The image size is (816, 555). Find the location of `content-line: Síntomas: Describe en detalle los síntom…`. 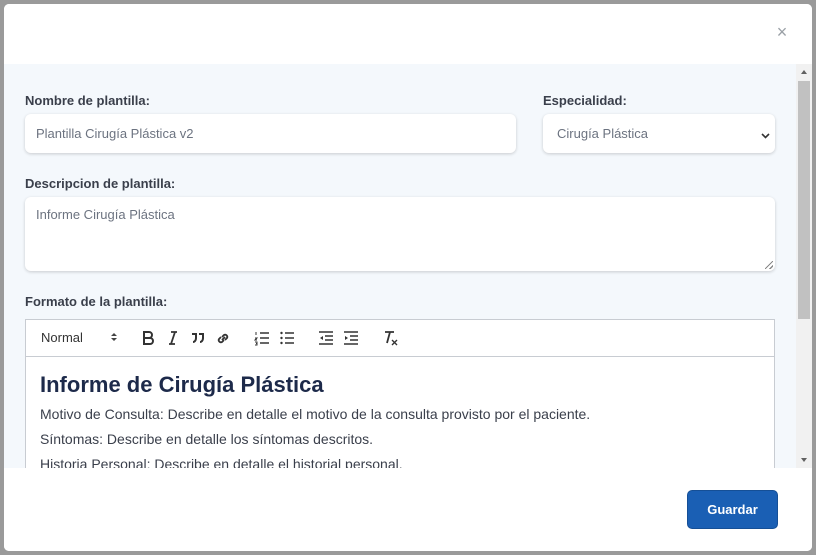

content-line: Síntomas: Describe en detalle los síntom… is located at coordinates (207, 439).